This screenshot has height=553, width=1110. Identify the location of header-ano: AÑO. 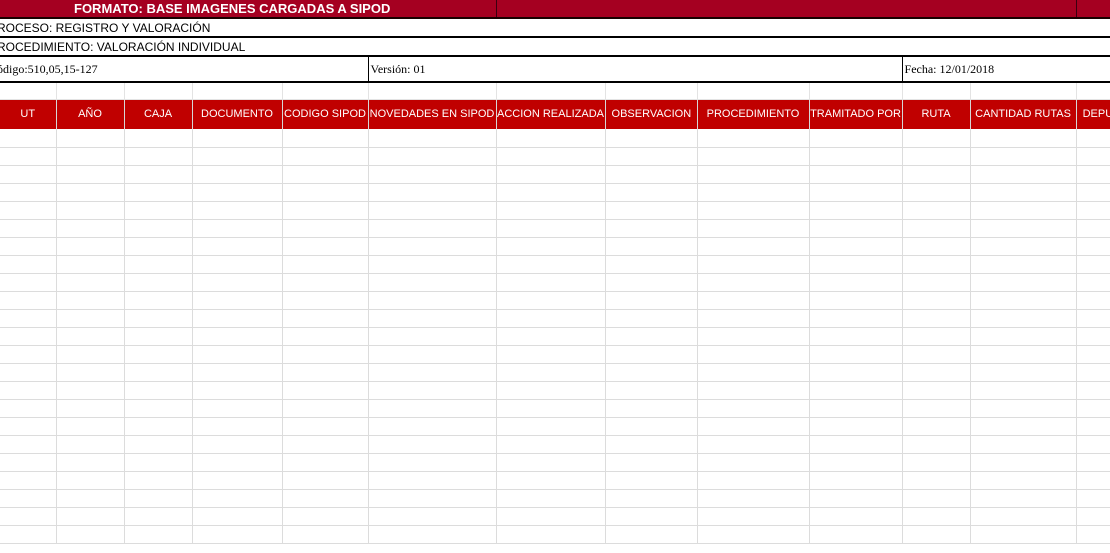
(90, 114).